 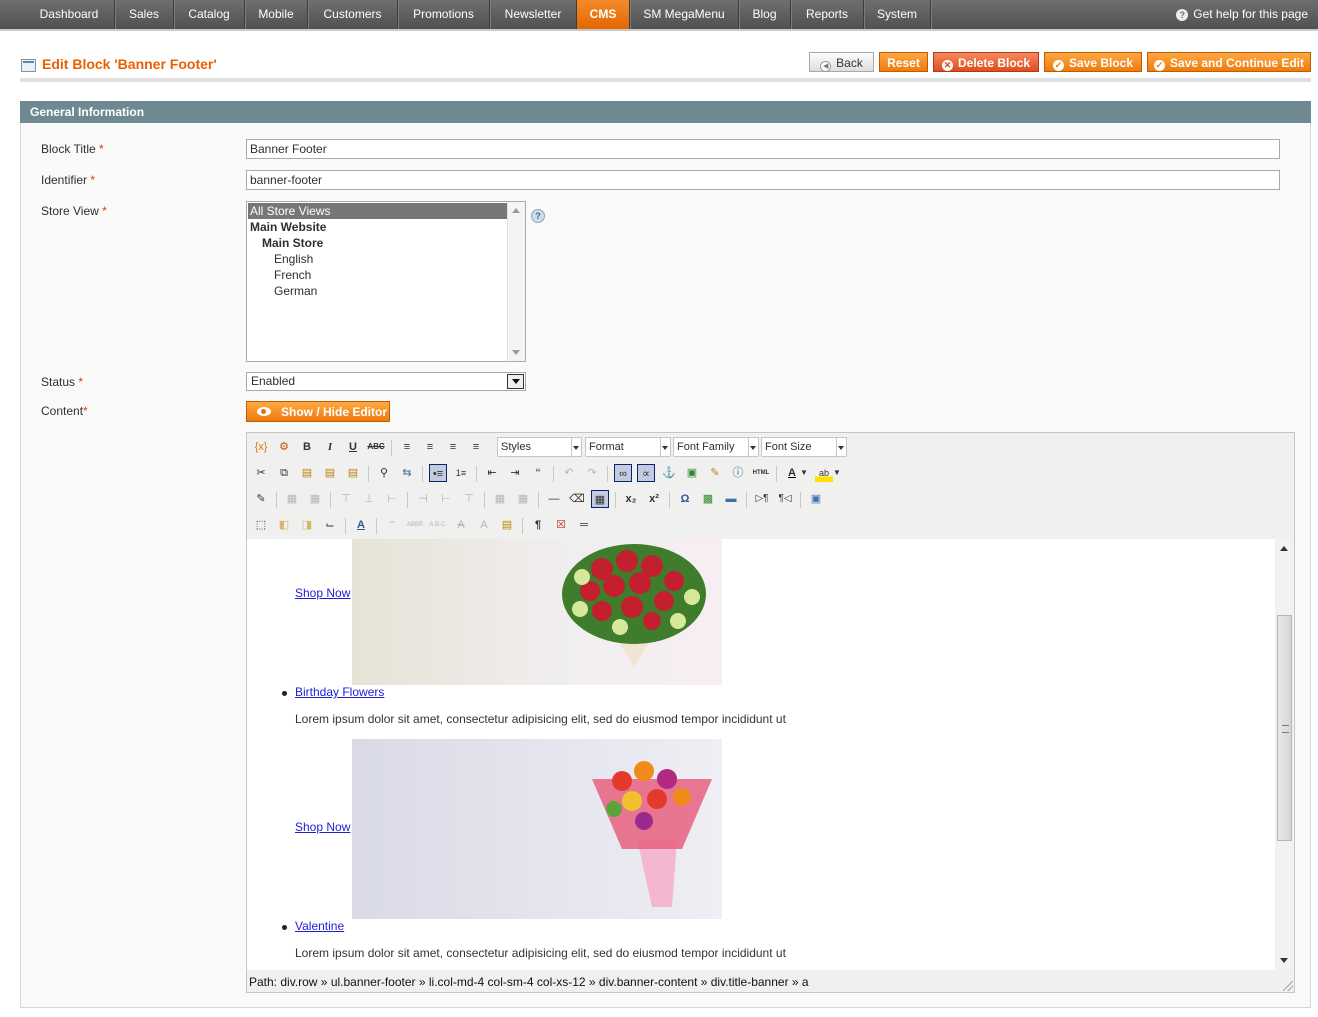 I want to click on abbr-icon: ABBR, so click(x=415, y=525).